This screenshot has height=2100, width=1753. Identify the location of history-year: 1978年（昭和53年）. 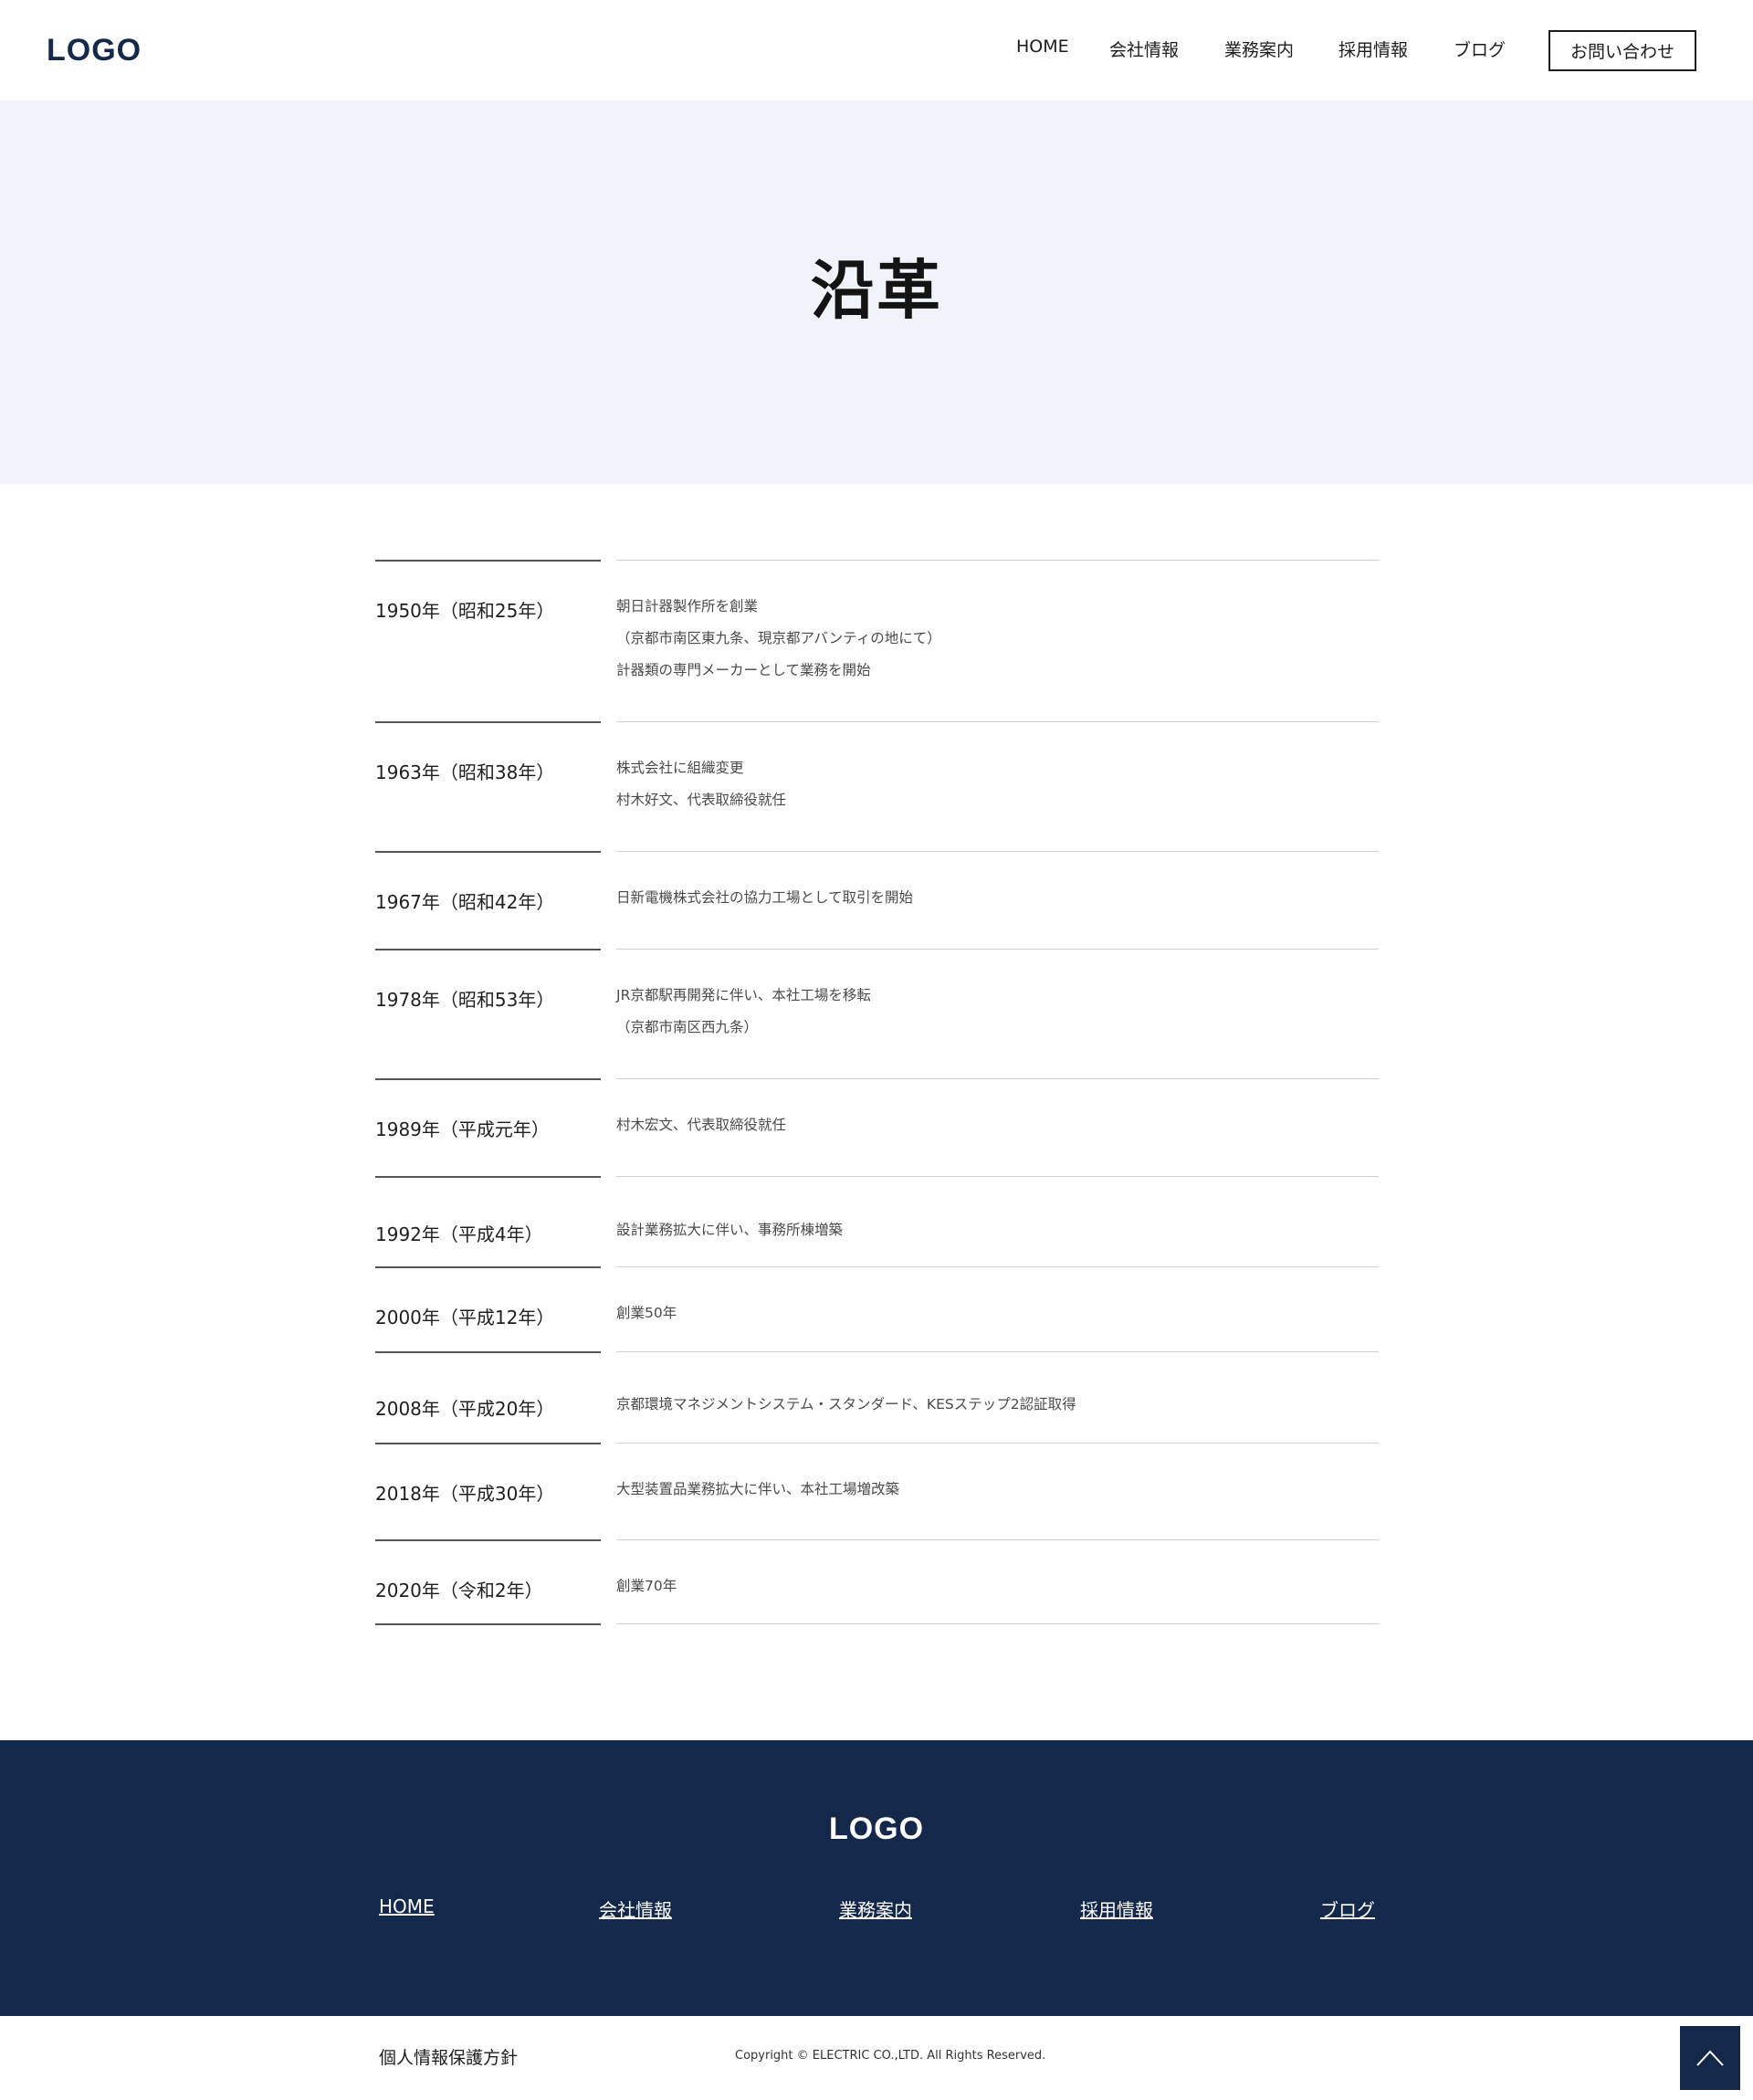
(465, 1000).